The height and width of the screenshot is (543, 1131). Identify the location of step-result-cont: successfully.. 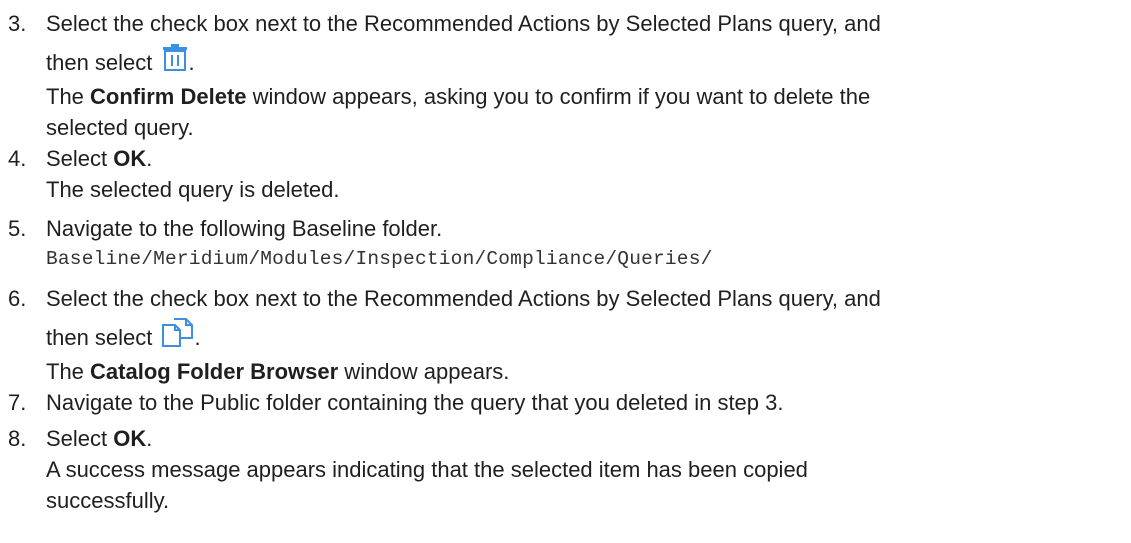
(108, 500).